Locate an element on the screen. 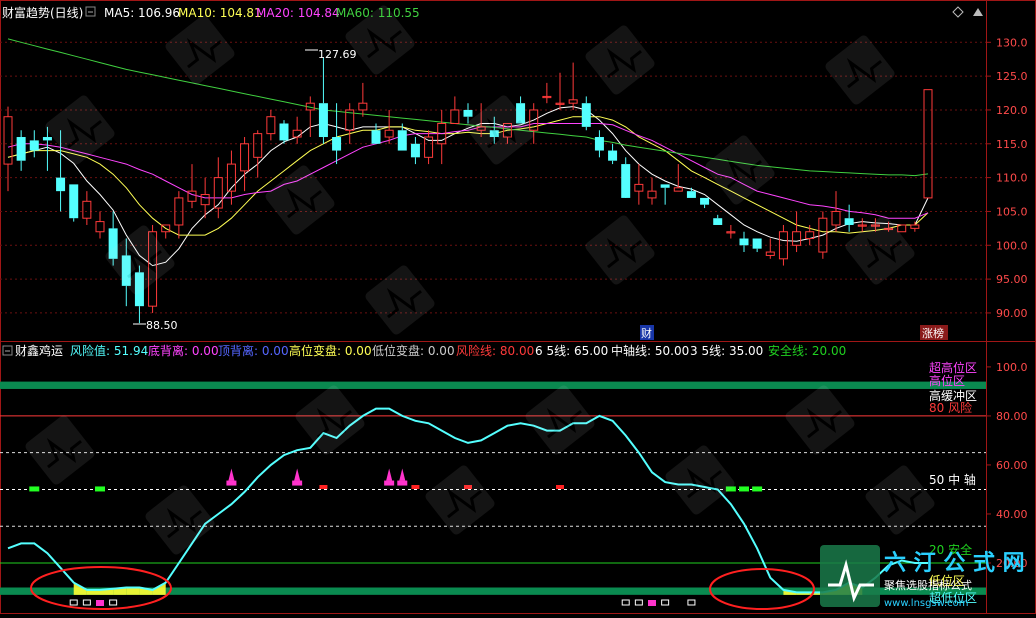 This screenshot has height=618, width=1036. top-title: 财富趋势(日线) is located at coordinates (42, 12).